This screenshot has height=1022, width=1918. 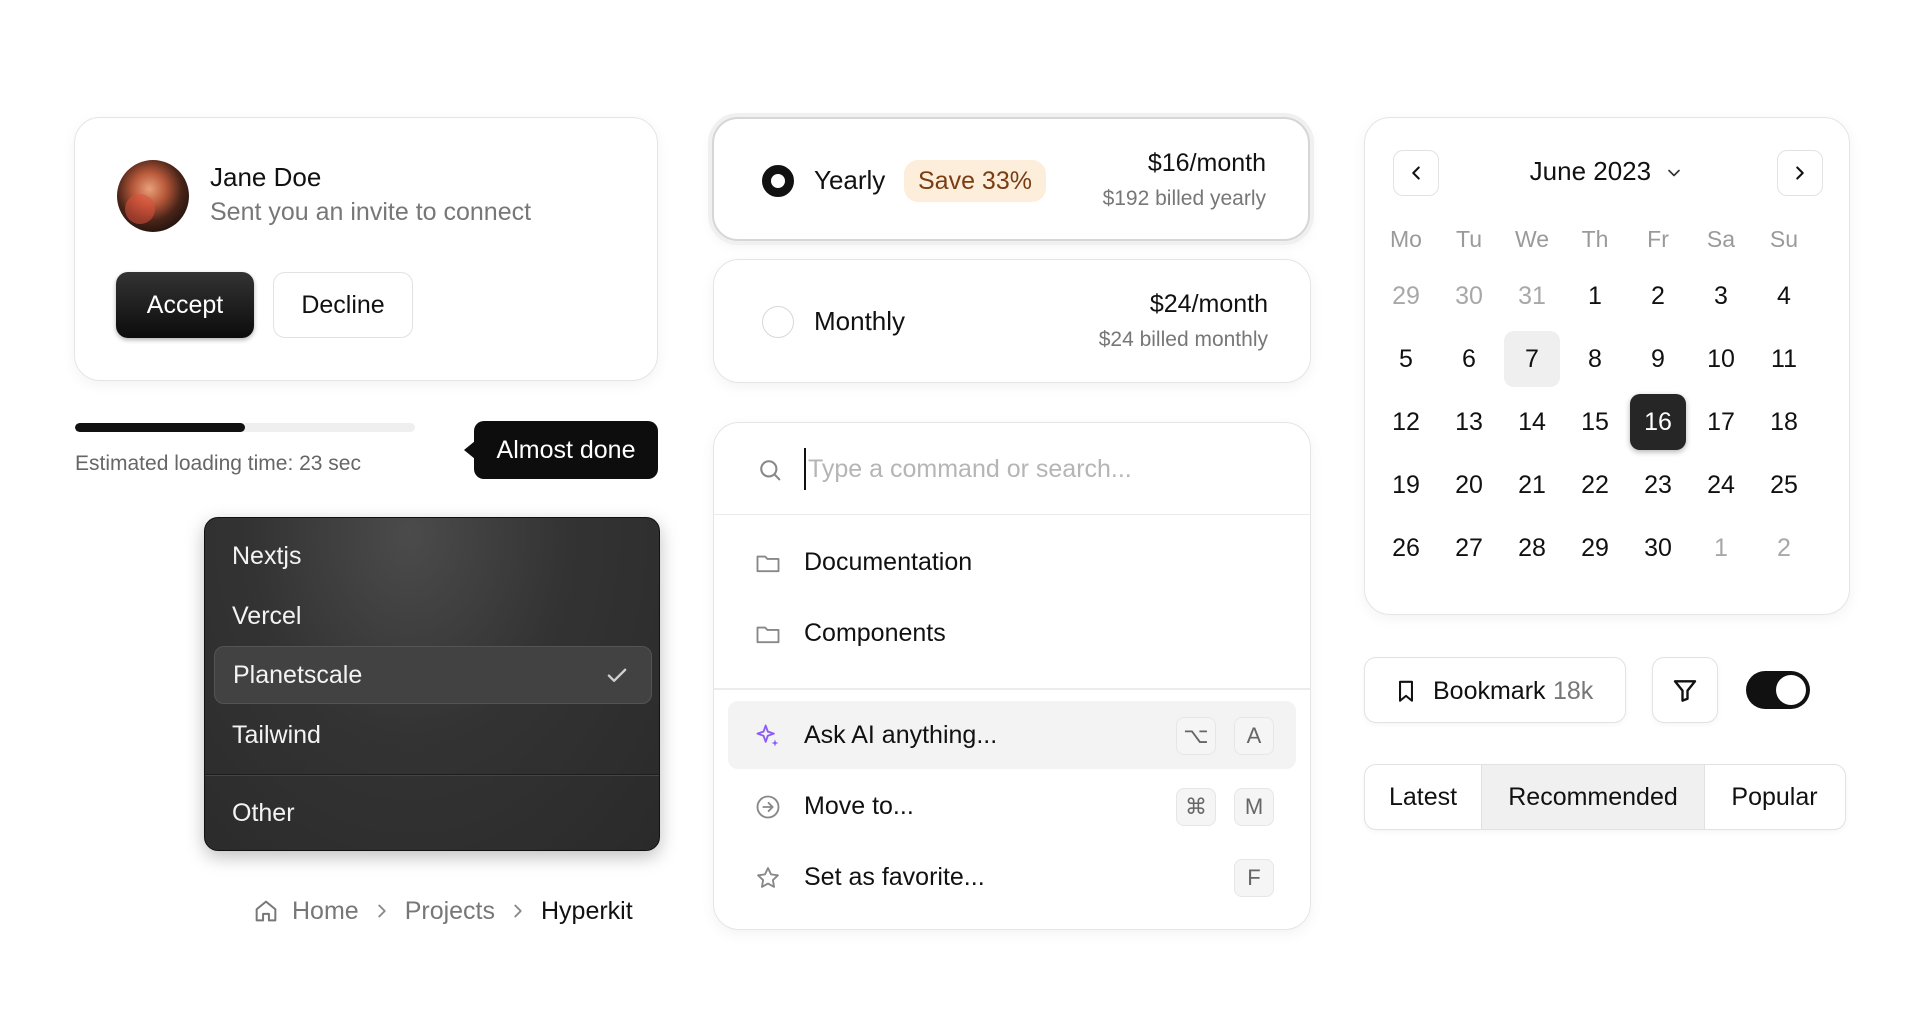 I want to click on folder-icon, so click(x=768, y=635).